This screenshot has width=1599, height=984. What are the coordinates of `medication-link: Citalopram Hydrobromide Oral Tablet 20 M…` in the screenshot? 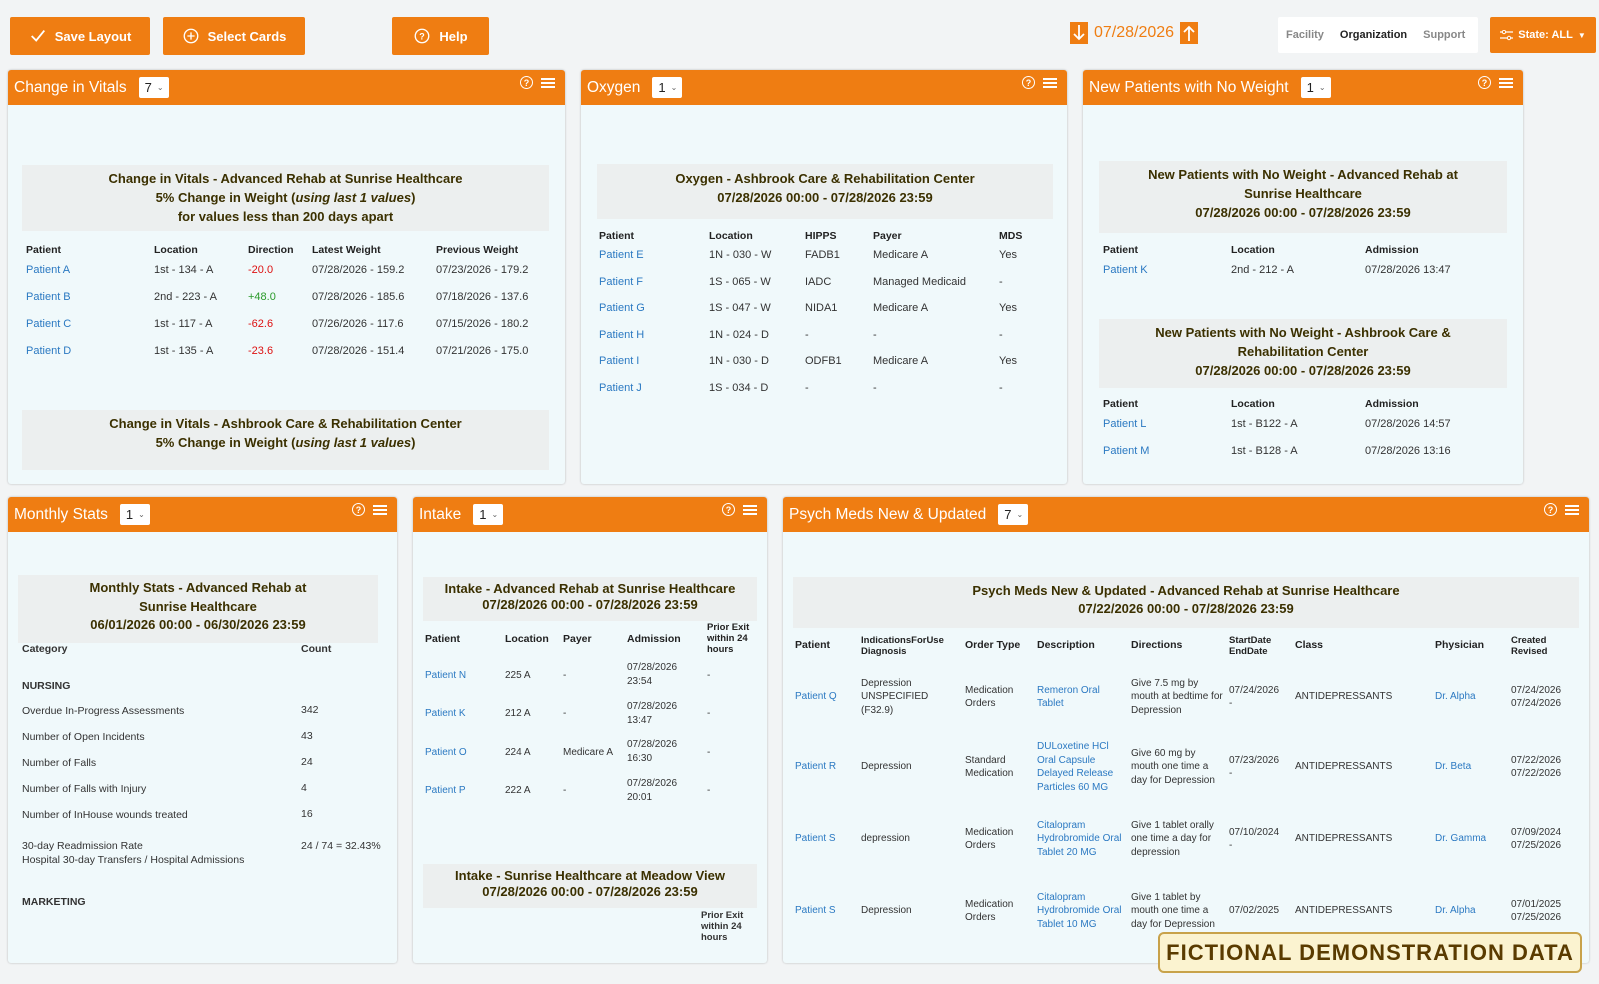 It's located at (1079, 839).